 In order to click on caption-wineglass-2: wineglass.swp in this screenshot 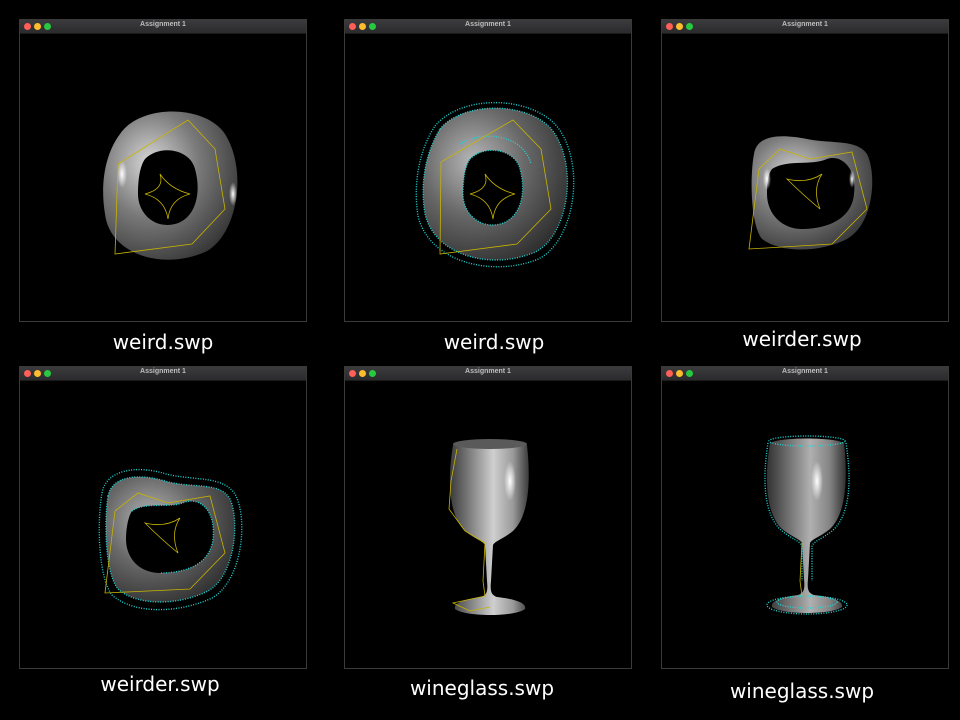, I will do `click(802, 691)`.